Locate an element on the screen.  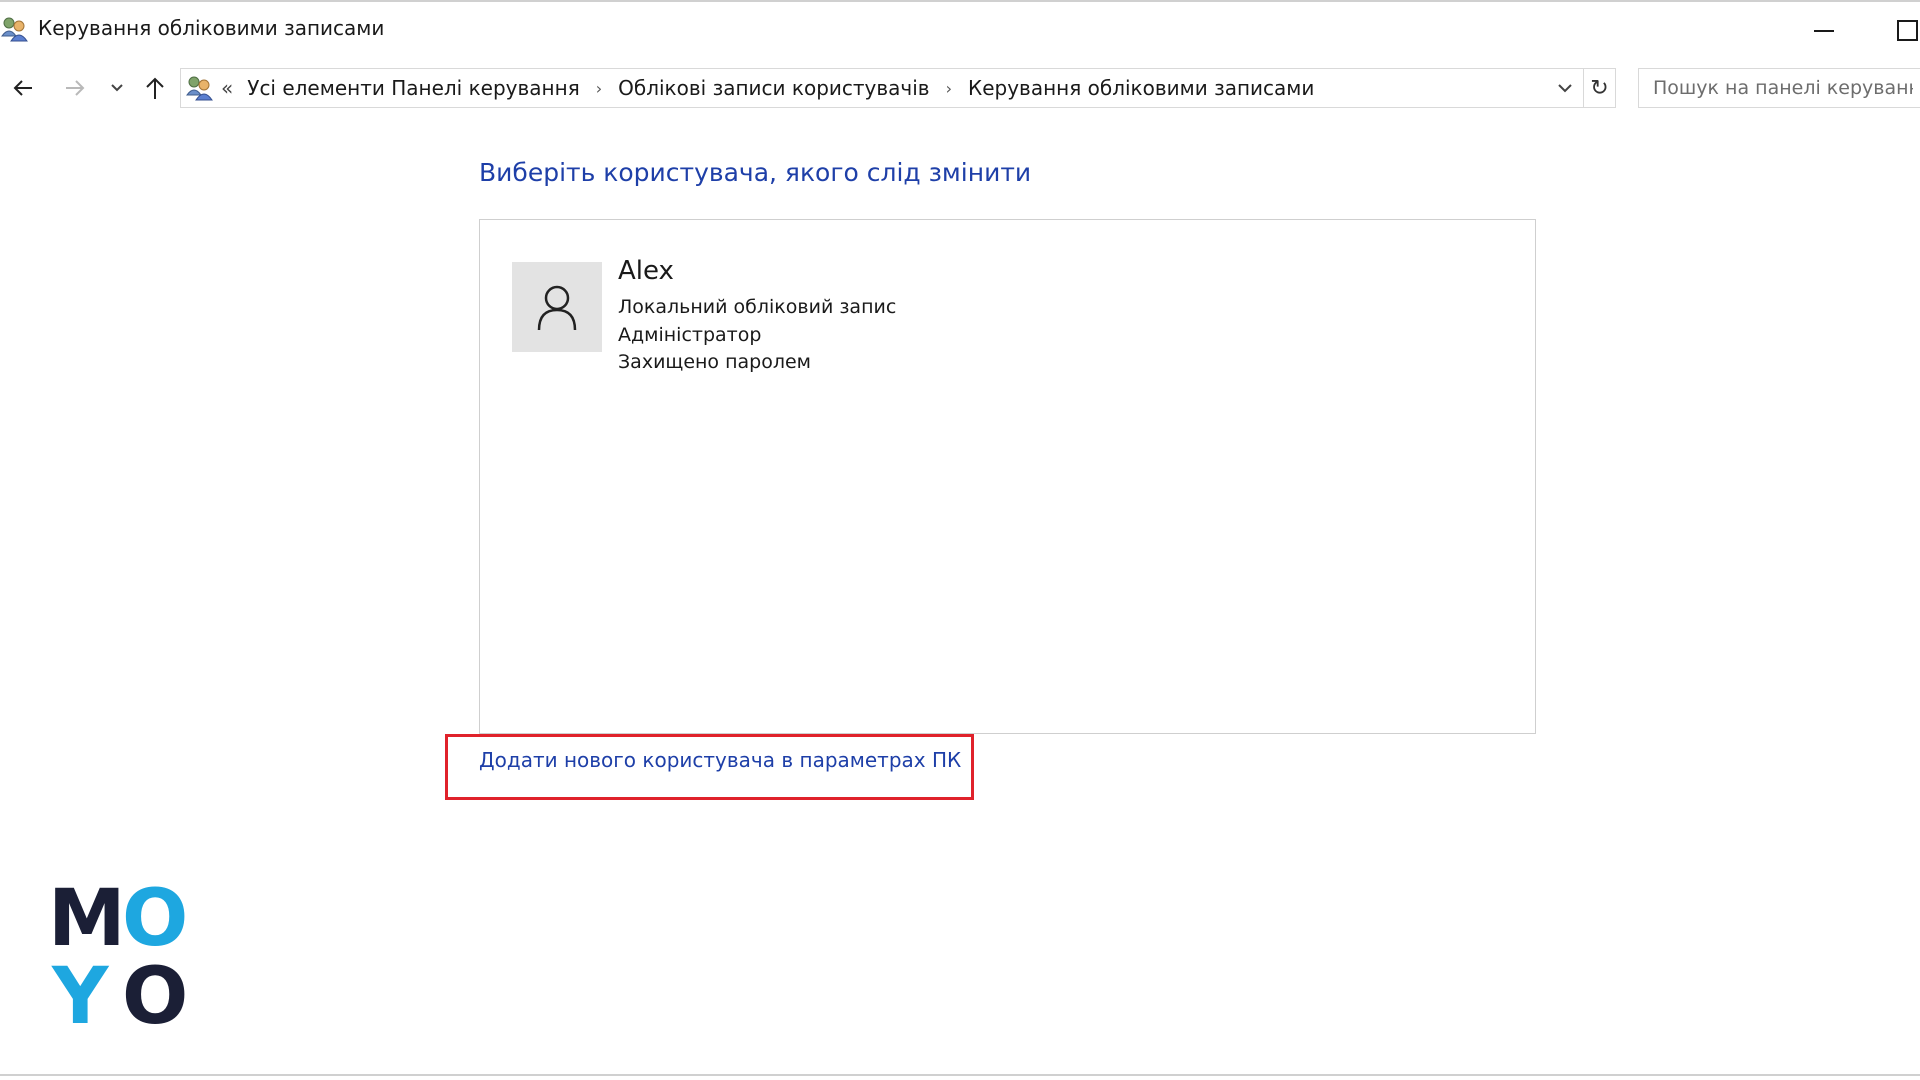
breadcrumb-overflow-button: « is located at coordinates (227, 88).